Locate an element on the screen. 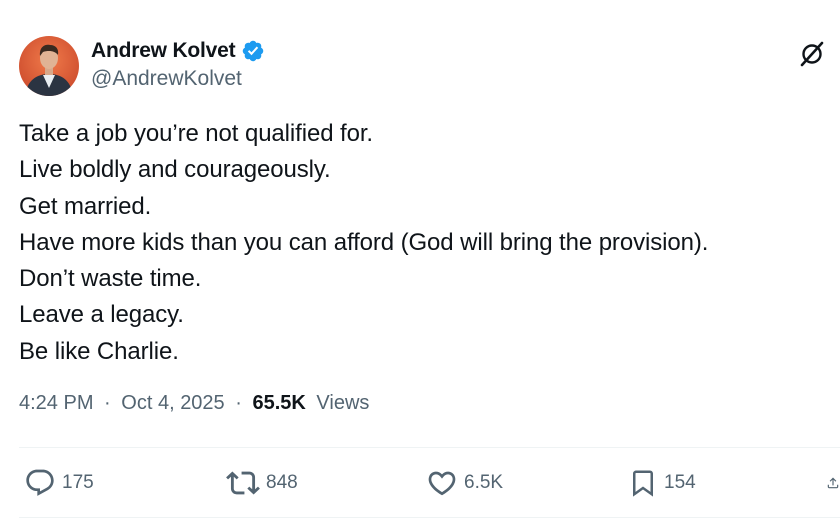  like-count: 6.5K is located at coordinates (484, 482).